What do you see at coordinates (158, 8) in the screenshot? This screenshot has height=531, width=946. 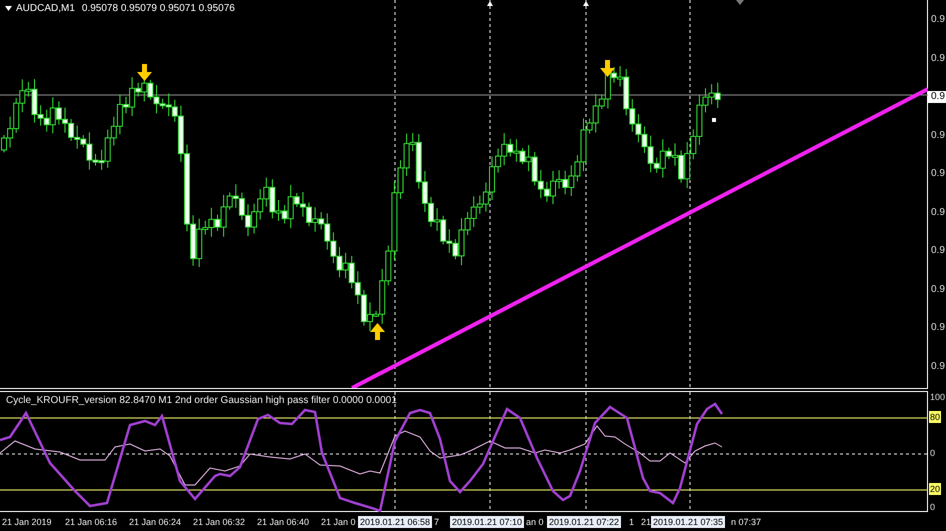 I see `price-quote: 0.95078 0.95079 0.95071 0.95076` at bounding box center [158, 8].